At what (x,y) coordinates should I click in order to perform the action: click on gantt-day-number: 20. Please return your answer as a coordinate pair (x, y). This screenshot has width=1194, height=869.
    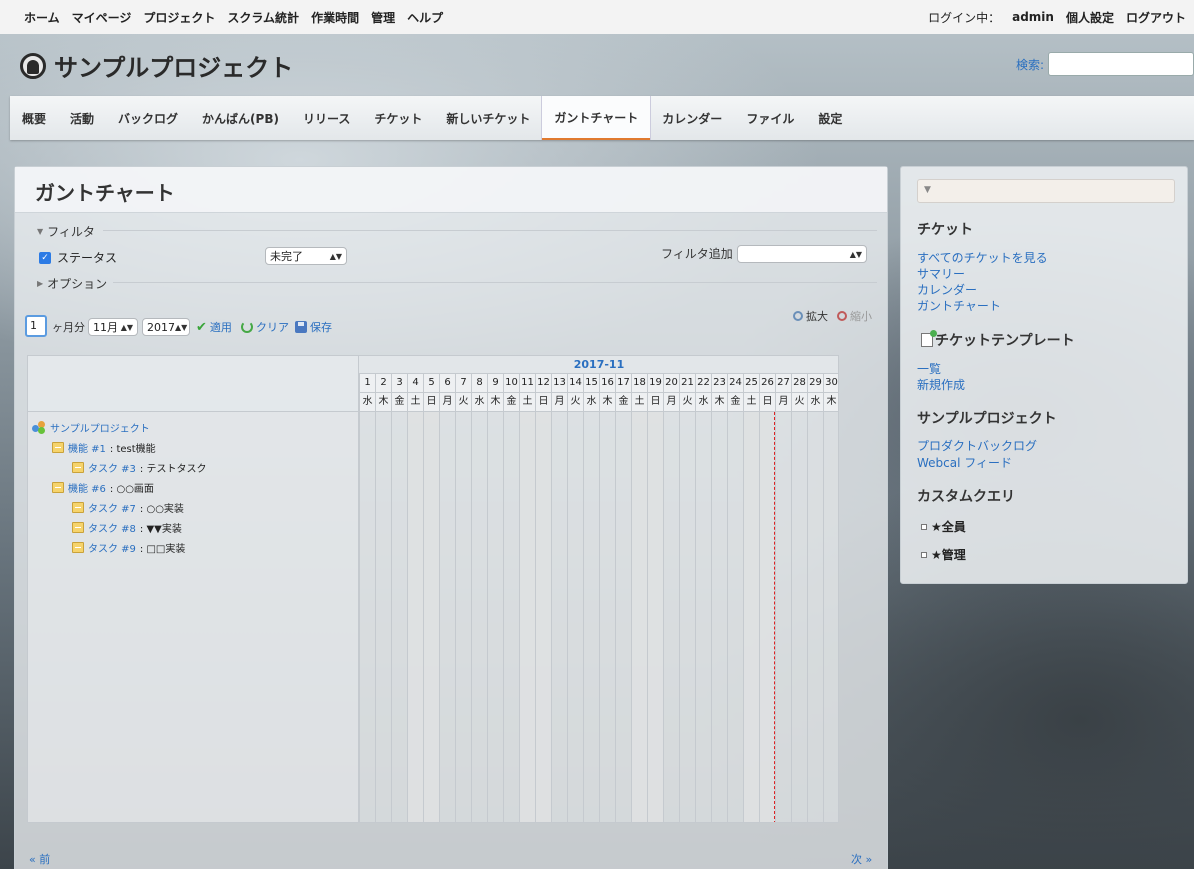
    Looking at the image, I should click on (671, 383).